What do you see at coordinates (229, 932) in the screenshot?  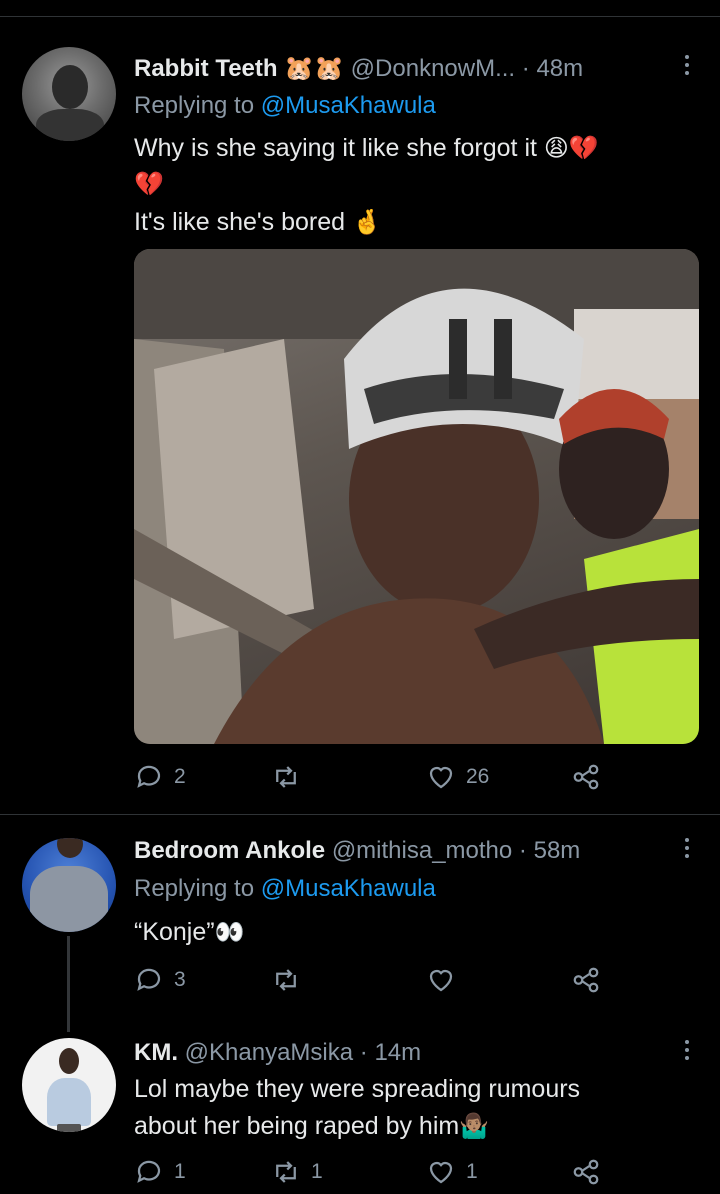 I see `text-emoji: 👀` at bounding box center [229, 932].